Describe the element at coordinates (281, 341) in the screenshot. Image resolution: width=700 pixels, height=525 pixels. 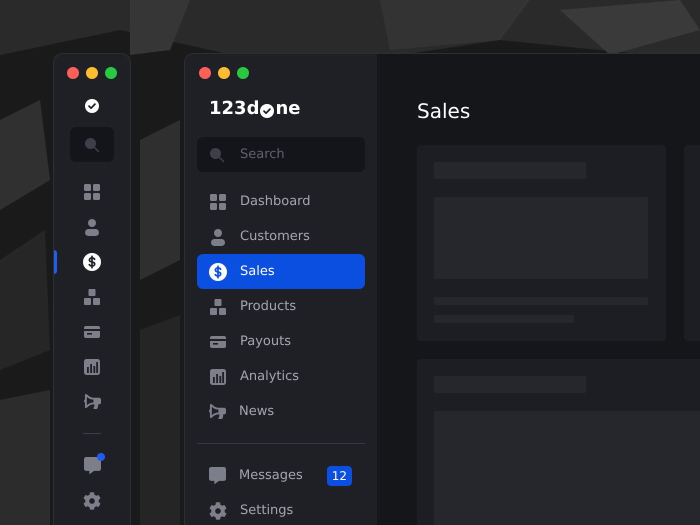
I see `nav-item: Payouts` at that location.